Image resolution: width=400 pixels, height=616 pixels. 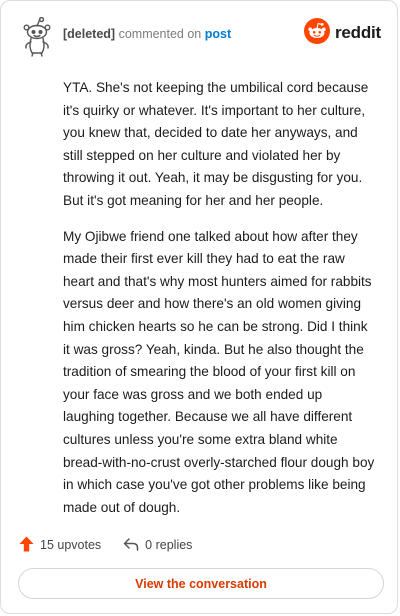 I want to click on replies-stat: 0 replies, so click(x=157, y=545).